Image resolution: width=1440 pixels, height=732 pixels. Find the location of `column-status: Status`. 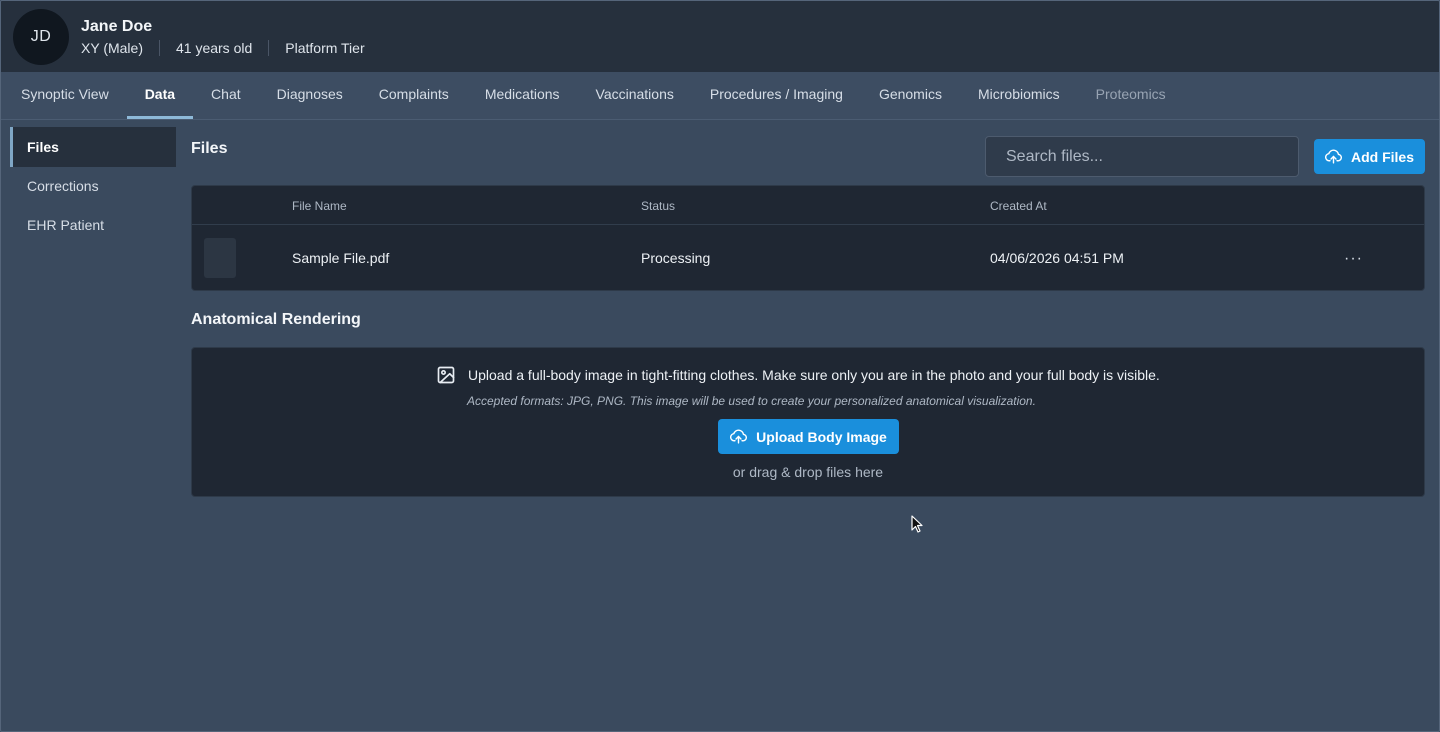

column-status: Status is located at coordinates (658, 206).